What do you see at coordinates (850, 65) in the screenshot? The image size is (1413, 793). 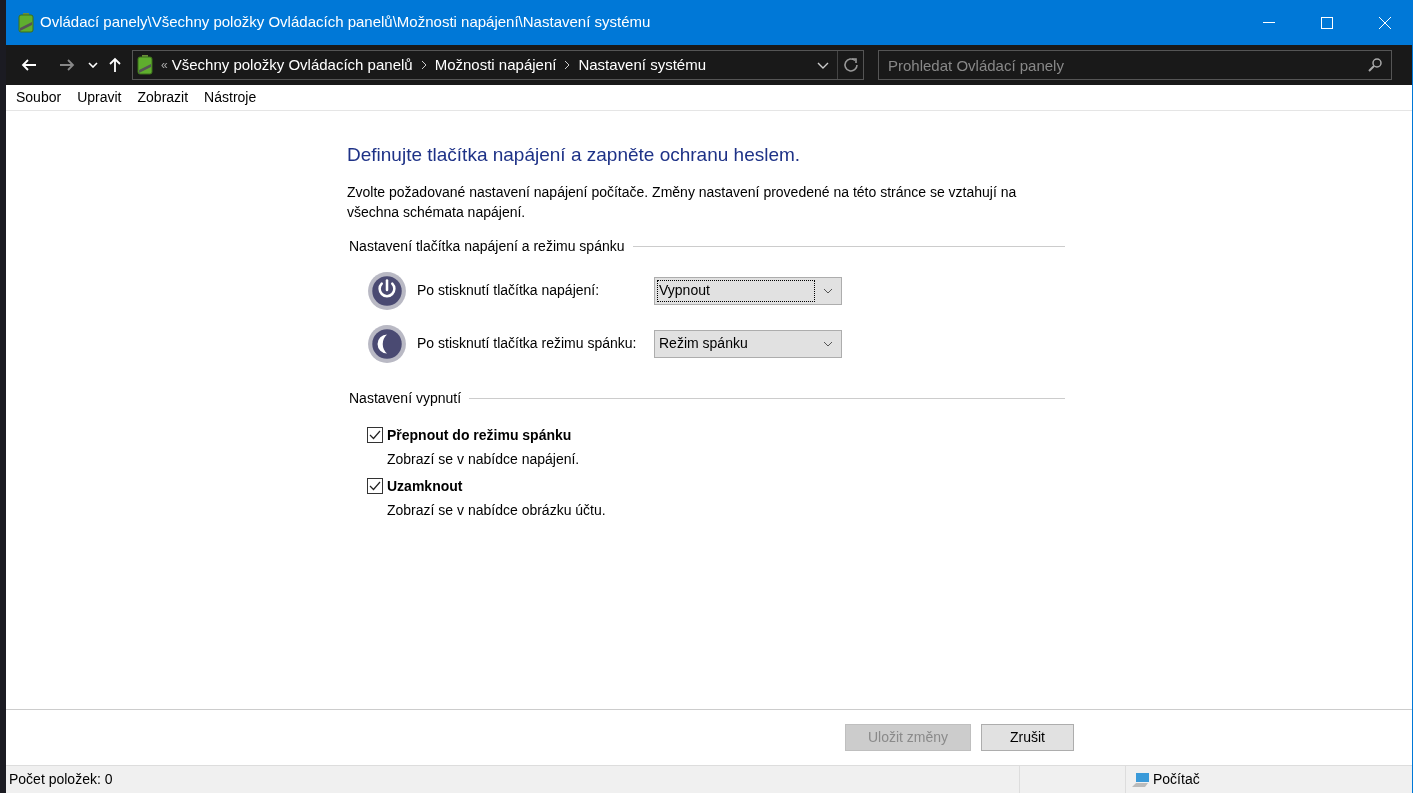 I see `refresh-icon` at bounding box center [850, 65].